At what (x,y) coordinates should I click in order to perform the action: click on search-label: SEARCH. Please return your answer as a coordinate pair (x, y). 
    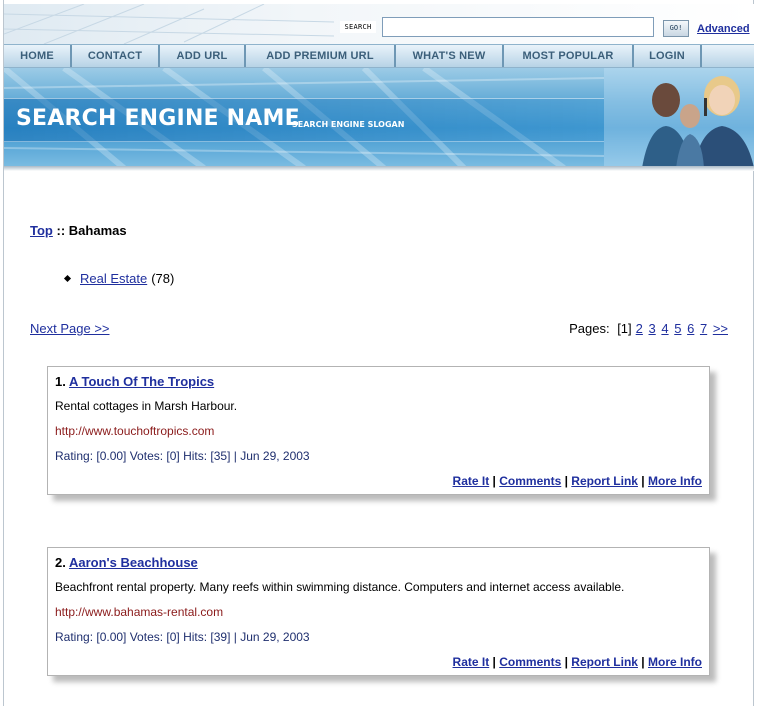
    Looking at the image, I should click on (358, 27).